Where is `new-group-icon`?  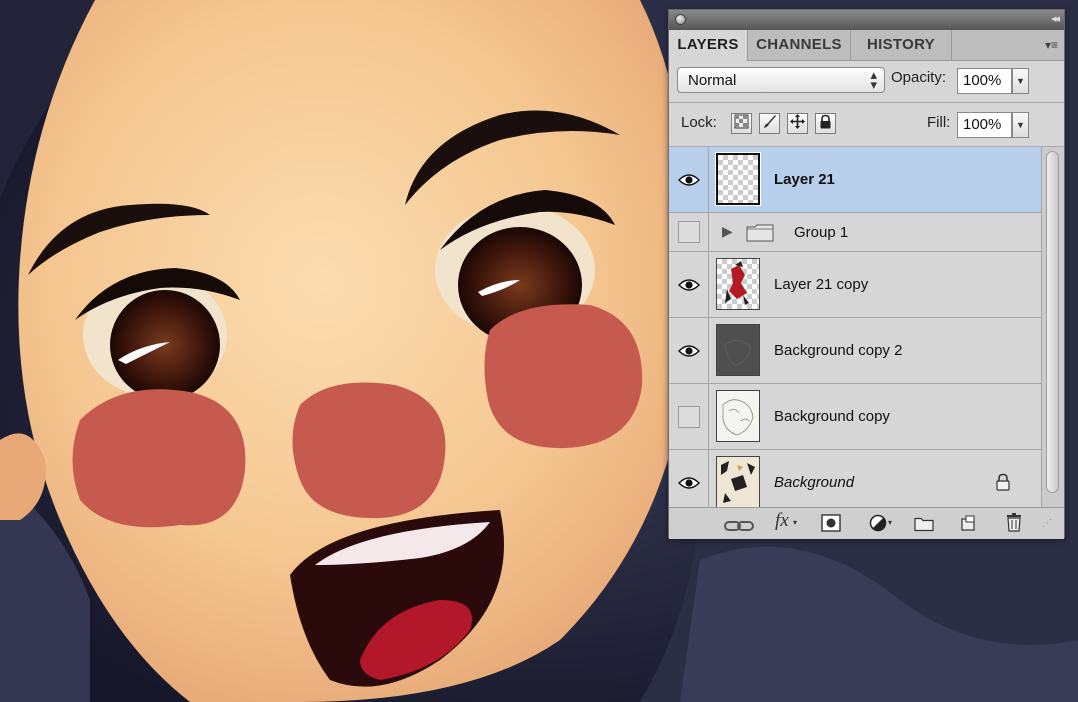 new-group-icon is located at coordinates (924, 524).